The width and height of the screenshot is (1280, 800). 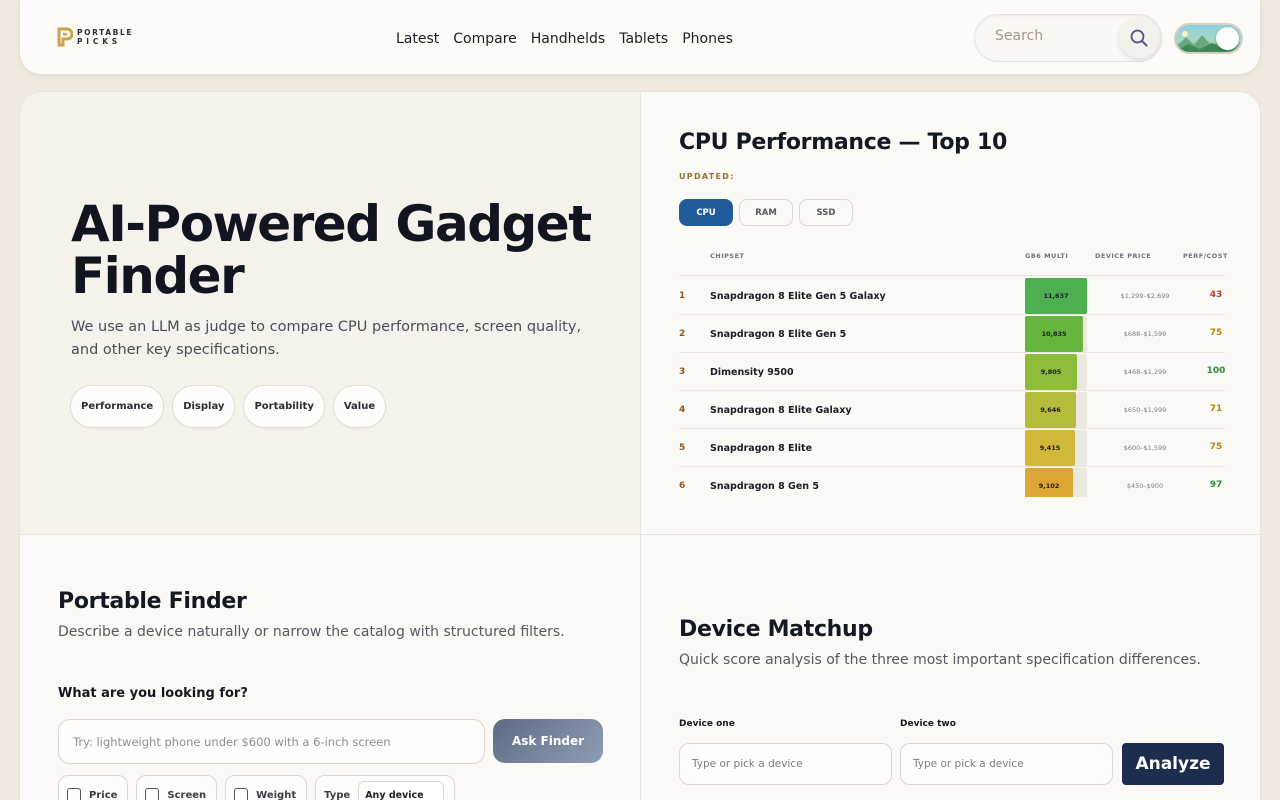 I want to click on brand-logo: PORTABLE PICKS, so click(x=95, y=37).